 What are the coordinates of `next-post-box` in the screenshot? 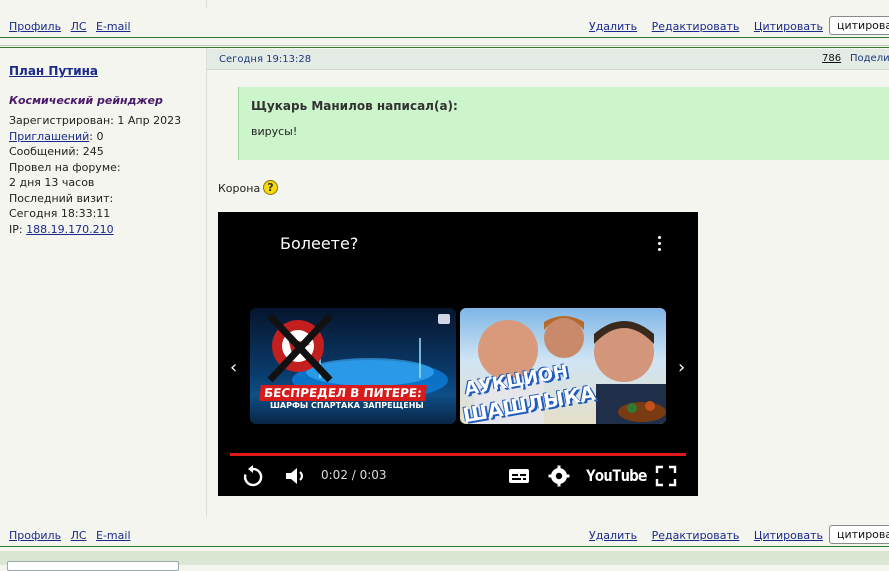 It's located at (93, 566).